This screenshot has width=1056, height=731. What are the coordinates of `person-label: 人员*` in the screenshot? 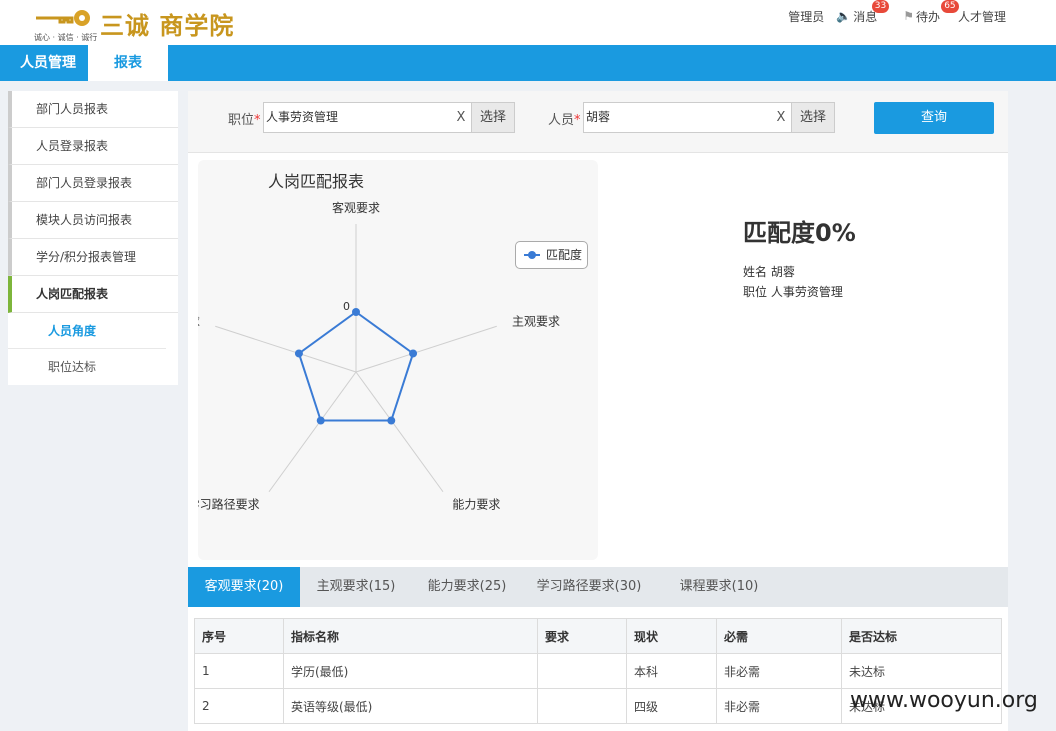 It's located at (564, 120).